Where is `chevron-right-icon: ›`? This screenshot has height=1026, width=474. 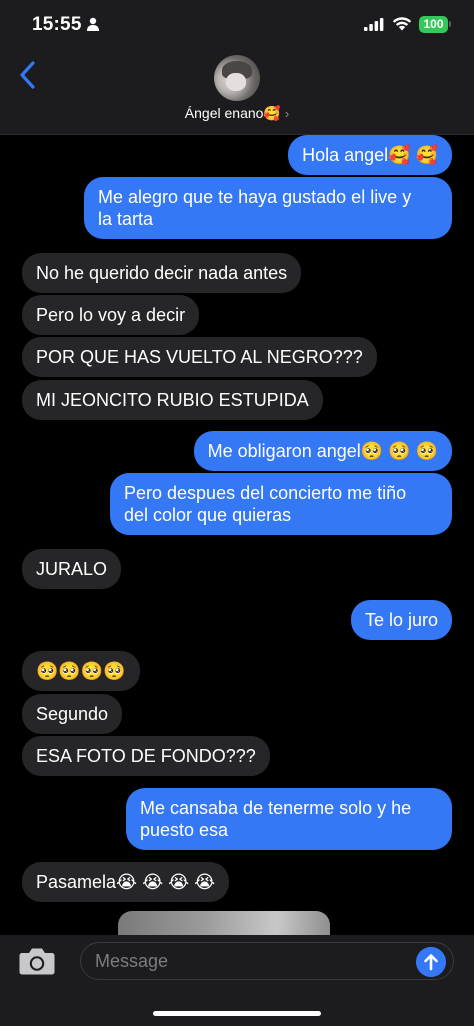
chevron-right-icon: › is located at coordinates (287, 113).